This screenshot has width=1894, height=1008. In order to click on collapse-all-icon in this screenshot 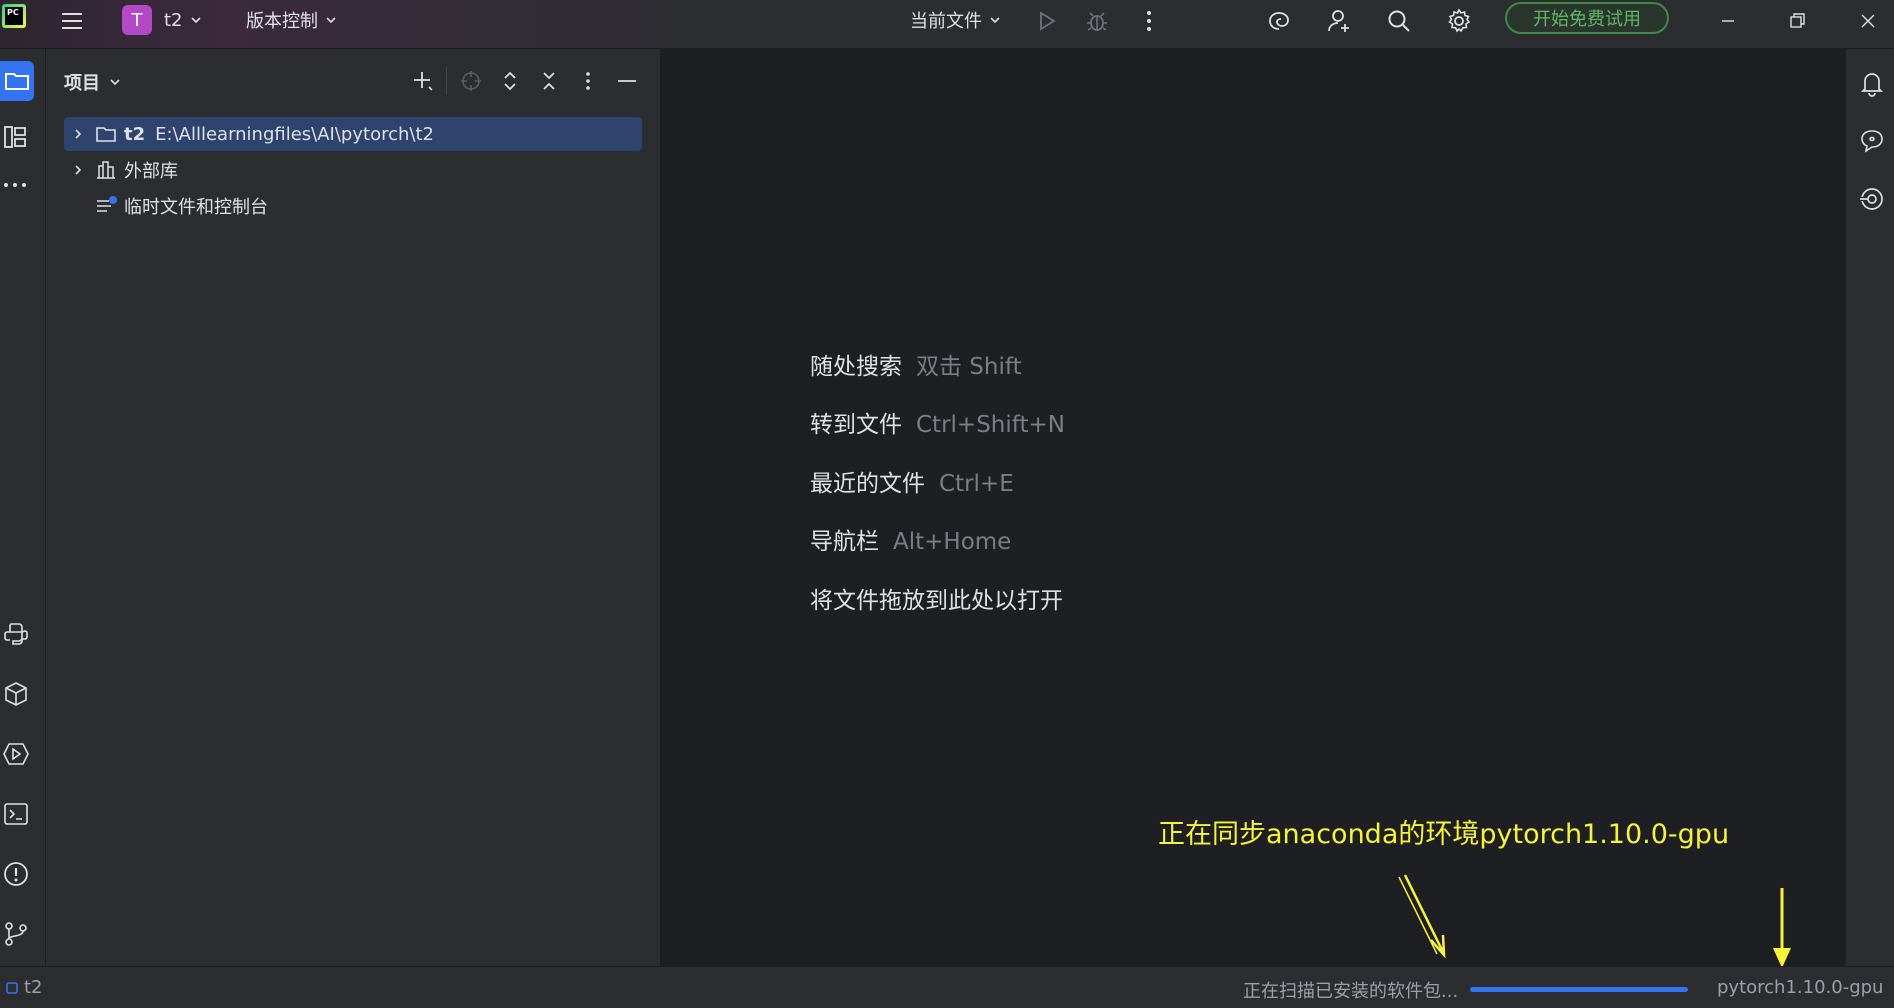, I will do `click(549, 81)`.